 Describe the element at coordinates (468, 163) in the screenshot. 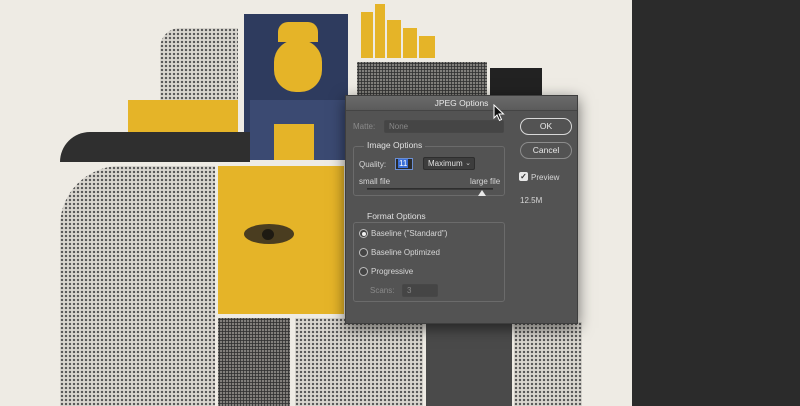

I see `chevron-down-icon: ⌄` at that location.